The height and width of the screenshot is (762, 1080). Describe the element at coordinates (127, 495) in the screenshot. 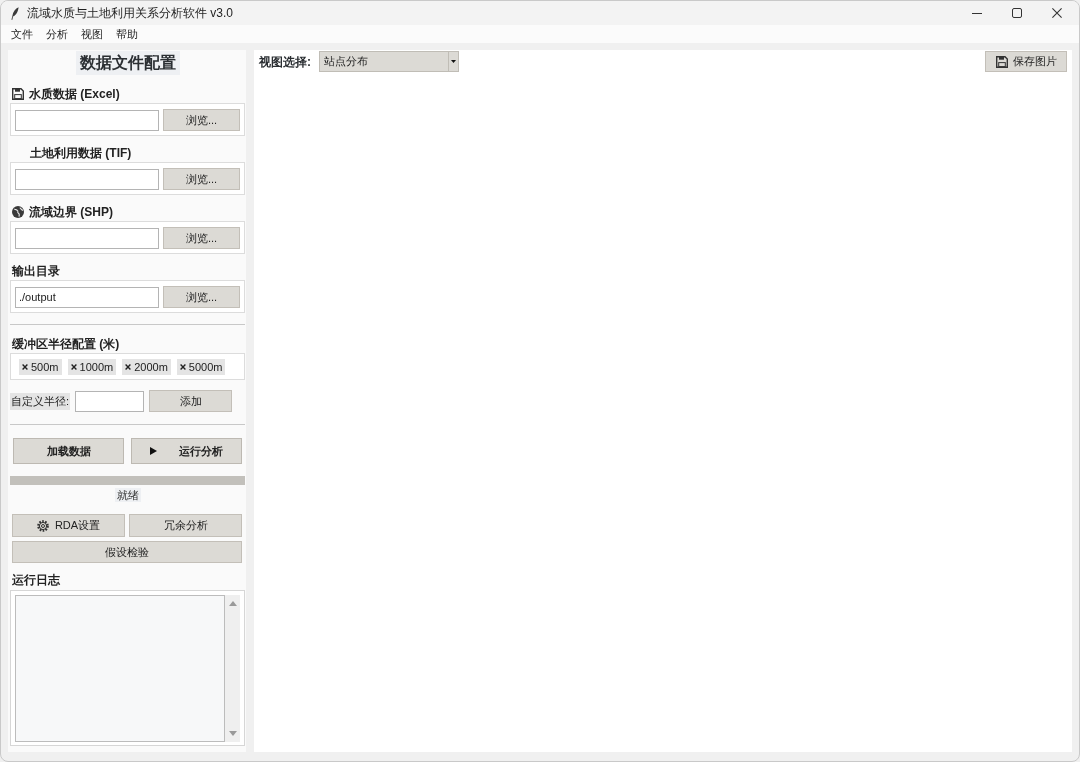

I see `status-text: 就绪` at that location.